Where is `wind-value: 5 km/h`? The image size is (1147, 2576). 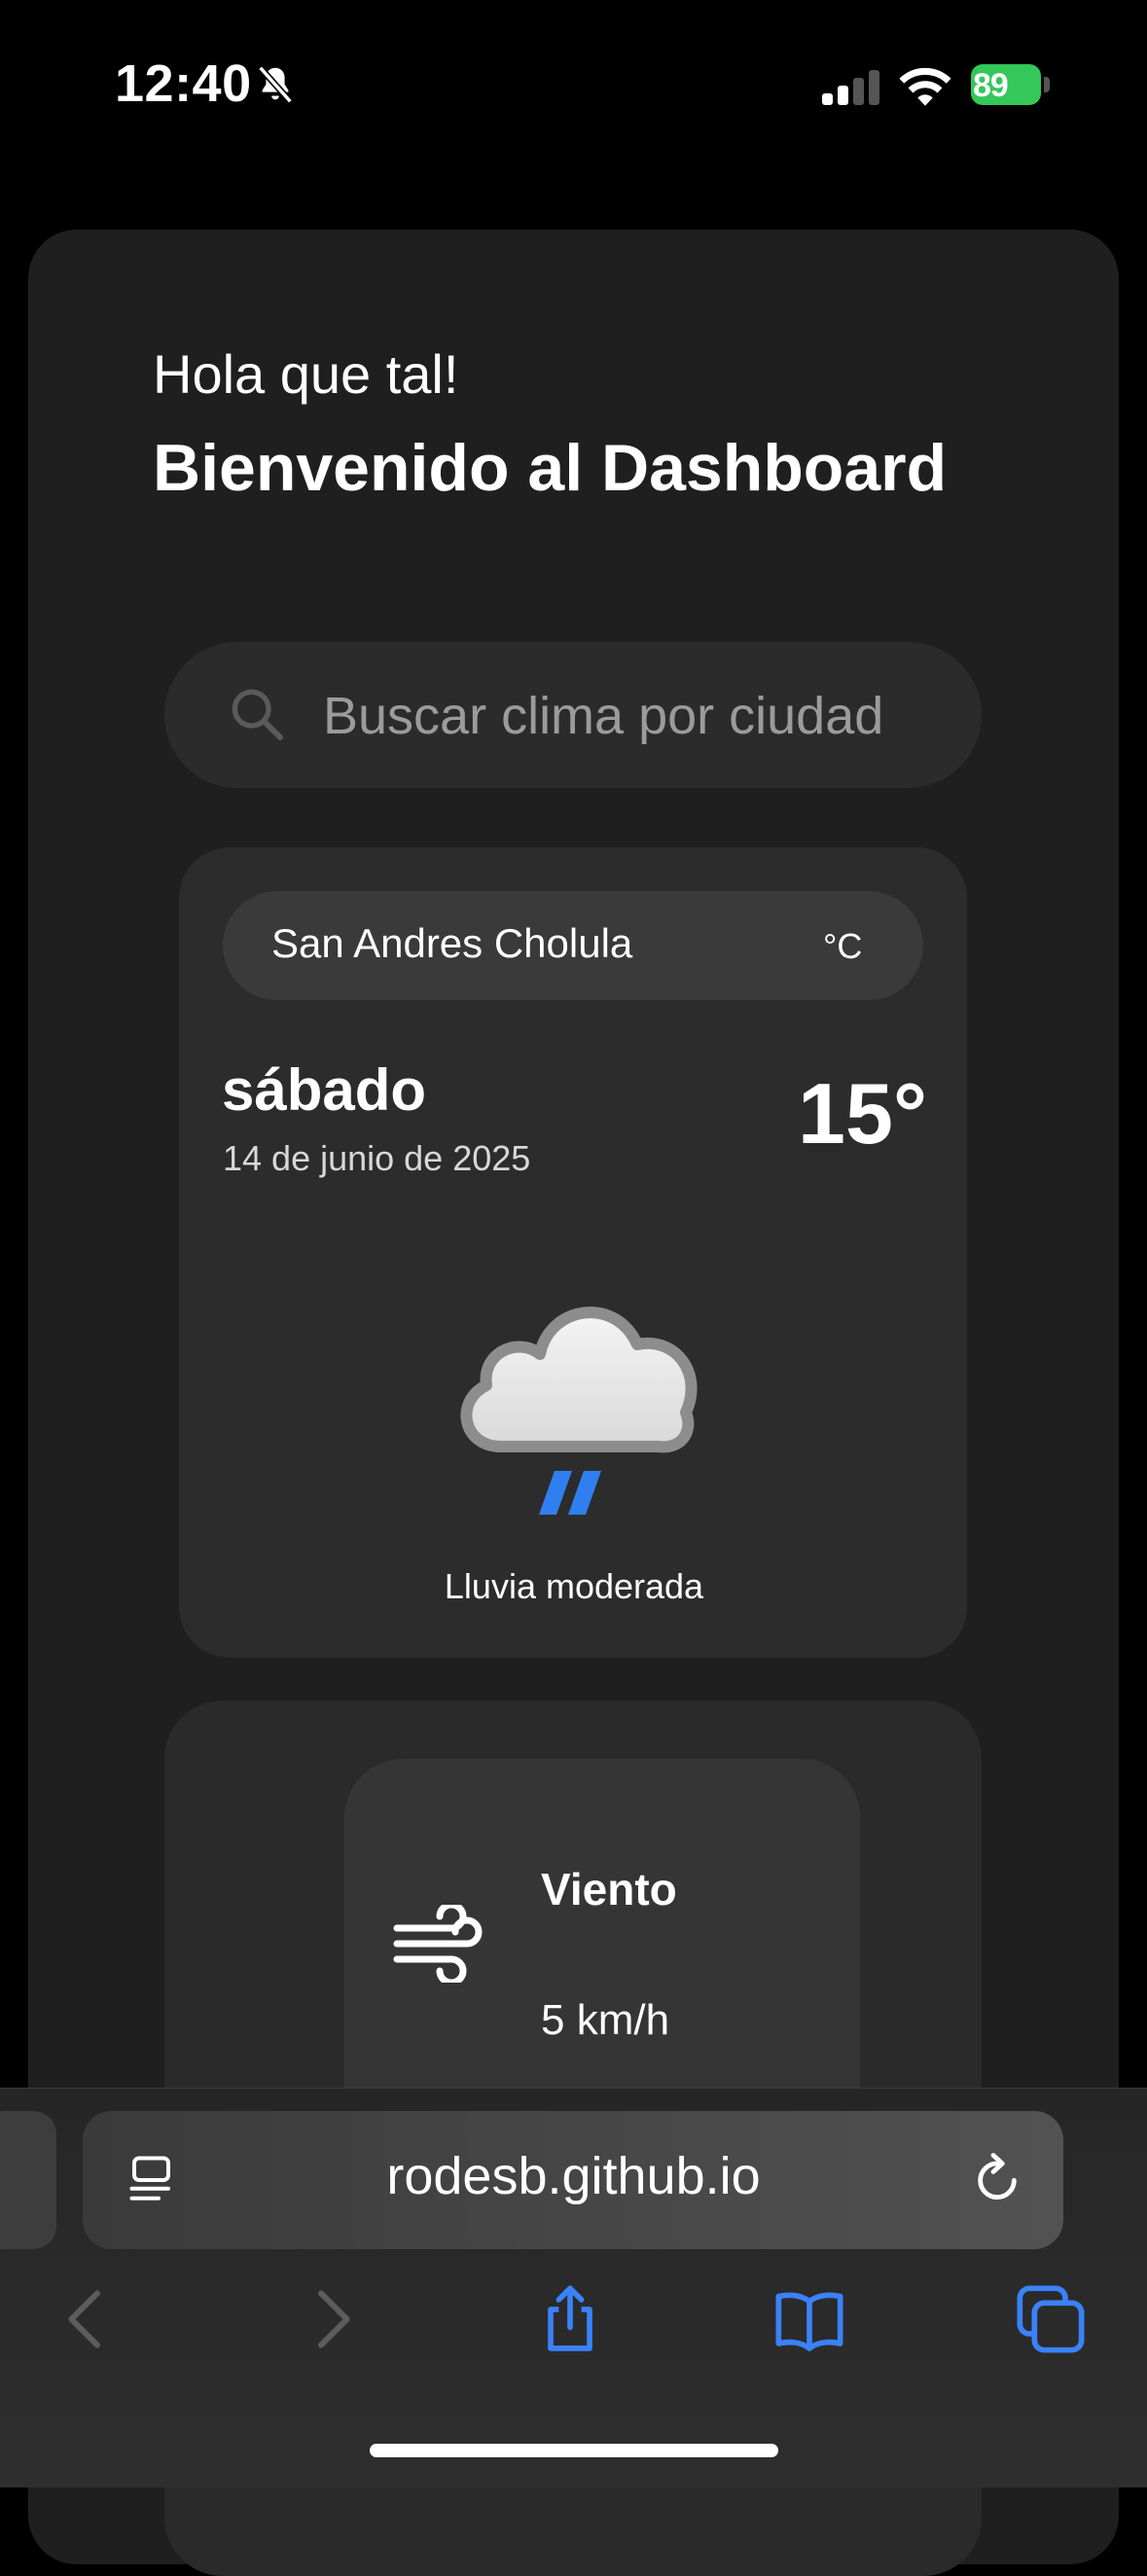 wind-value: 5 km/h is located at coordinates (605, 2020).